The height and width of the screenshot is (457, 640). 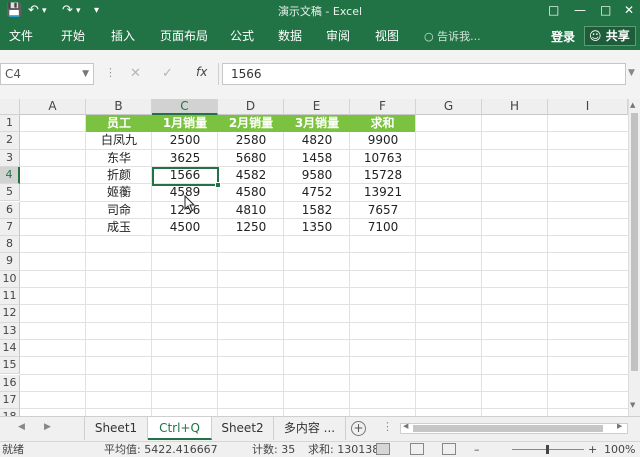 What do you see at coordinates (47, 427) in the screenshot?
I see `next-sheet-icon: ▶` at bounding box center [47, 427].